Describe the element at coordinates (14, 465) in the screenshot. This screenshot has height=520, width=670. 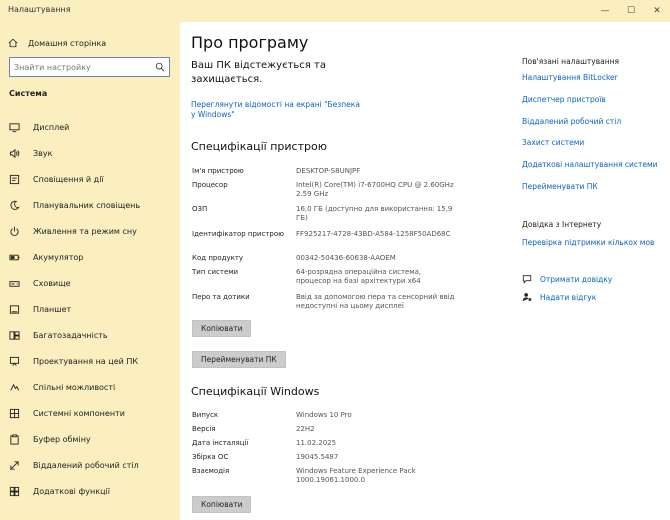
I see `remote-desktop-icon` at that location.